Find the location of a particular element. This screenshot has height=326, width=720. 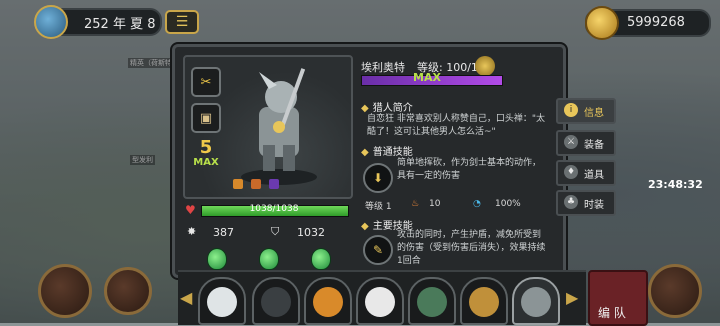

globe-icon is located at coordinates (51, 22).